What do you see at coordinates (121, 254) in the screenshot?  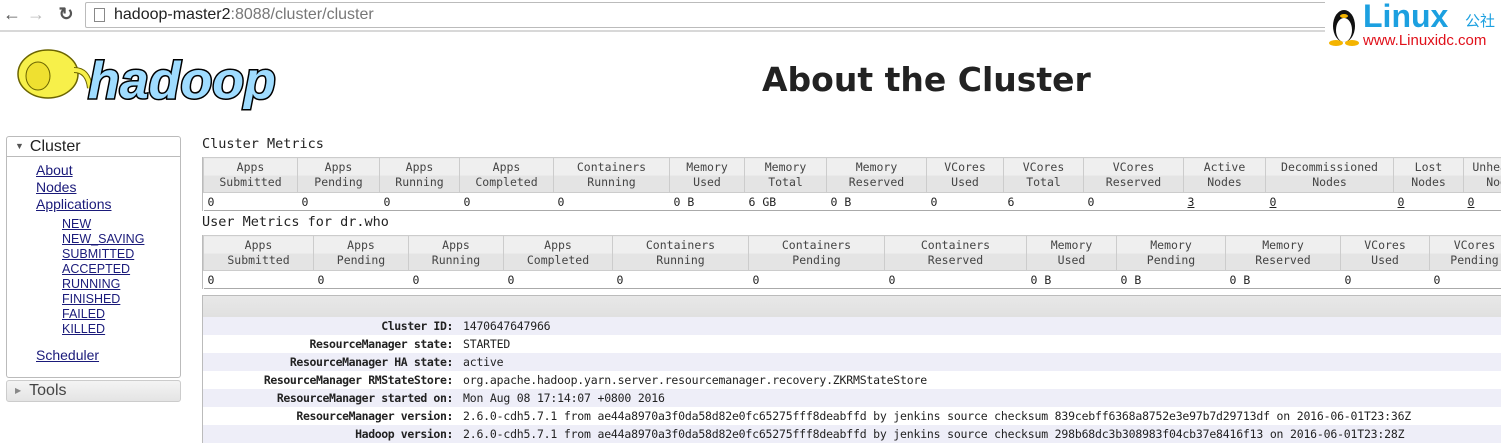 I see `nav-state-submitted: SUBMITTED` at bounding box center [121, 254].